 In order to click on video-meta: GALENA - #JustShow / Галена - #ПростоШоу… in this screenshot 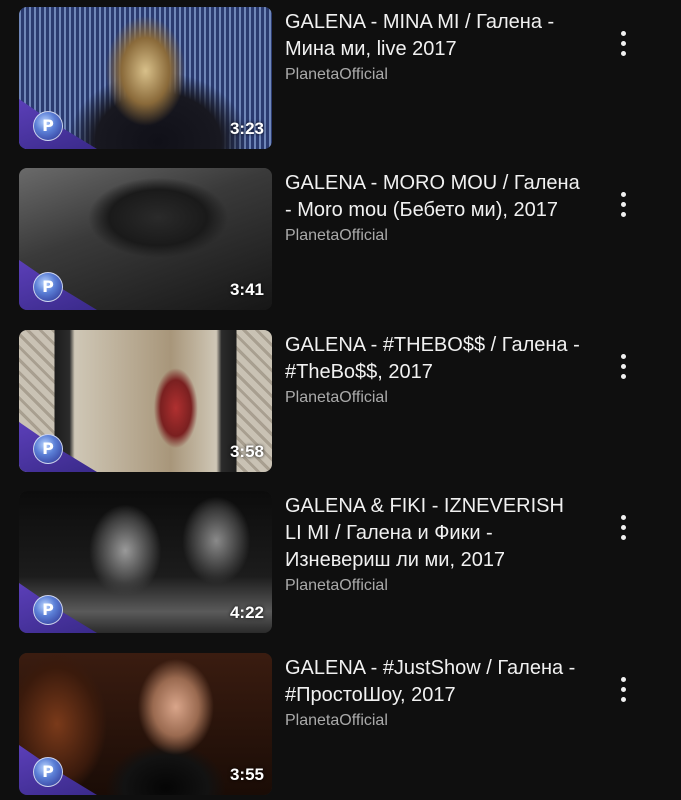, I will do `click(435, 693)`.